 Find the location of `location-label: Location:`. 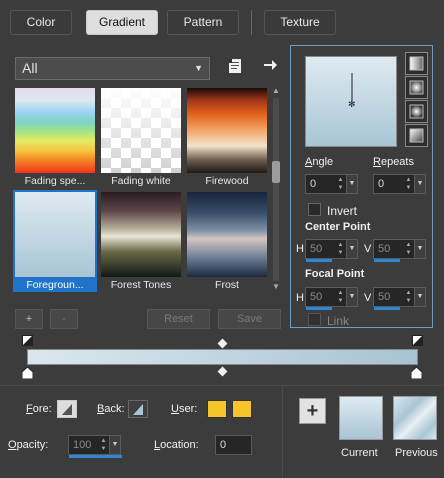

location-label: Location: is located at coordinates (176, 445).